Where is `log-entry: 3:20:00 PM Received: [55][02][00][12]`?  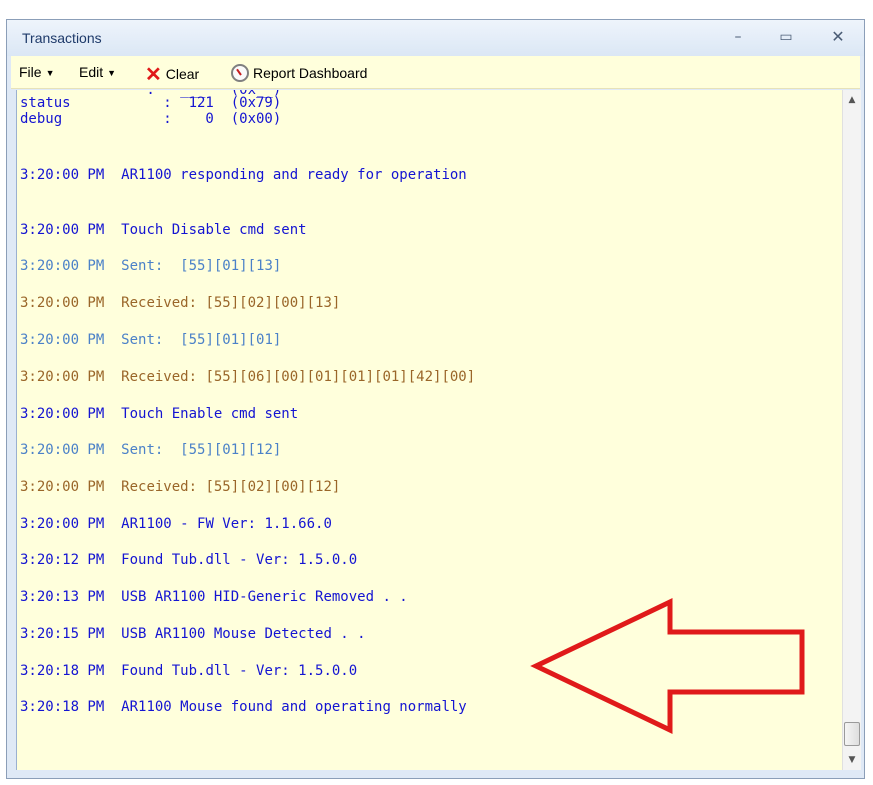 log-entry: 3:20:00 PM Received: [55][02][00][12] is located at coordinates (180, 487).